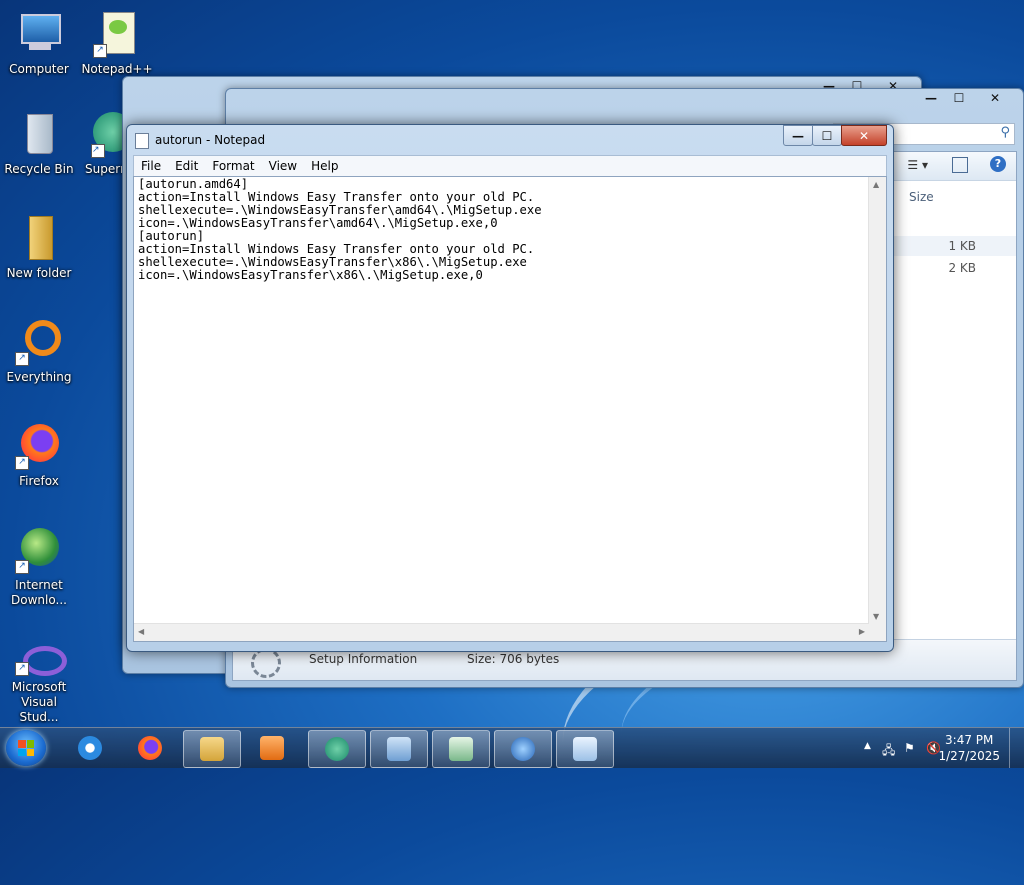 The image size is (1024, 885). What do you see at coordinates (39, 134) in the screenshot?
I see `recycle-bin-icon` at bounding box center [39, 134].